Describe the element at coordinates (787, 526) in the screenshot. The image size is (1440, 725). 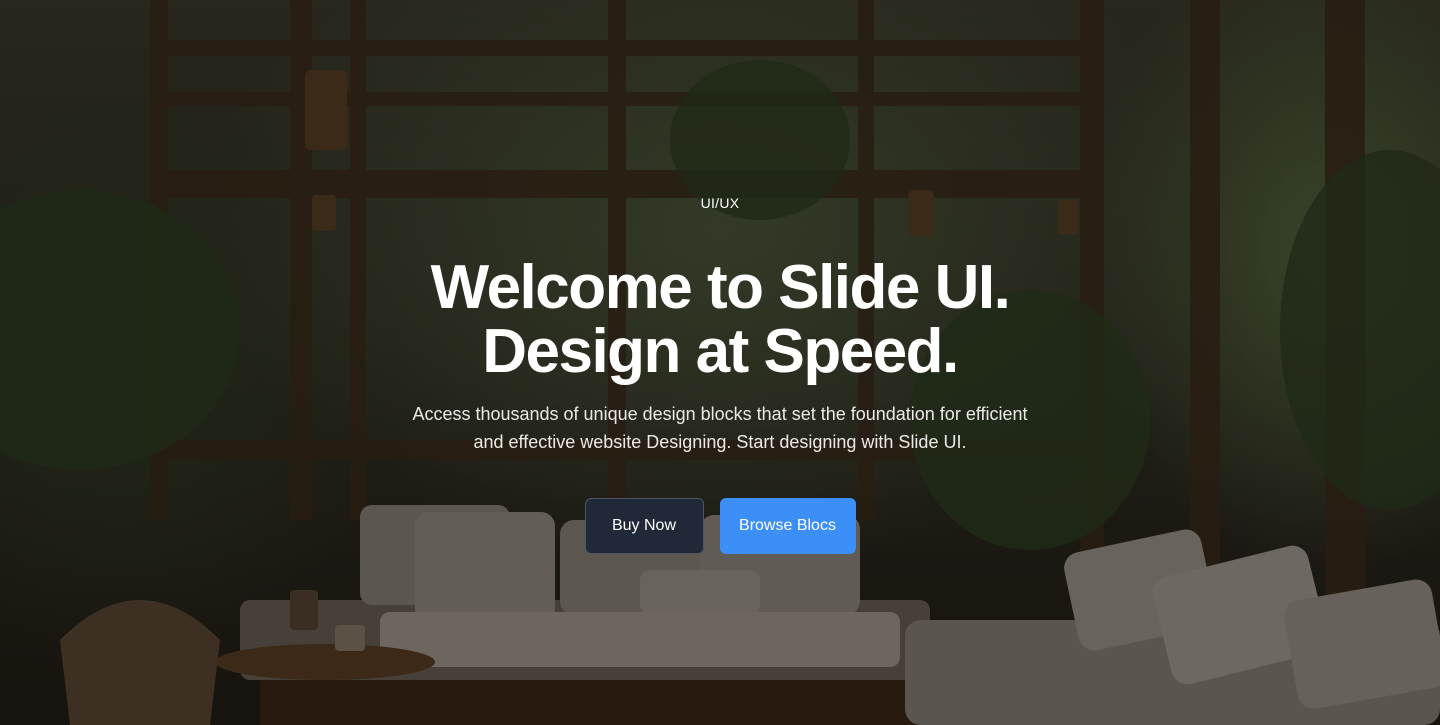
I see `browse-blocs-button: Browse Blocs` at that location.